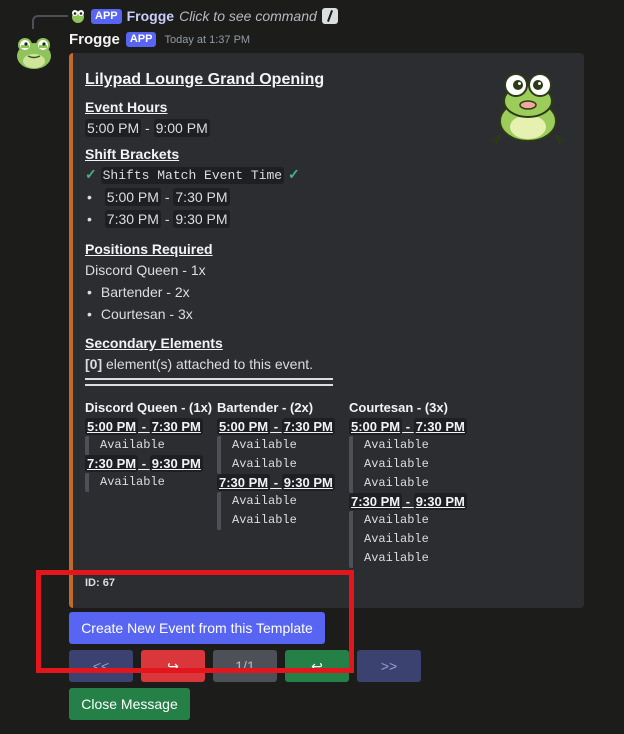  What do you see at coordinates (159, 39) in the screenshot?
I see `message-header: Frogge APP Today at 1:37 PM` at bounding box center [159, 39].